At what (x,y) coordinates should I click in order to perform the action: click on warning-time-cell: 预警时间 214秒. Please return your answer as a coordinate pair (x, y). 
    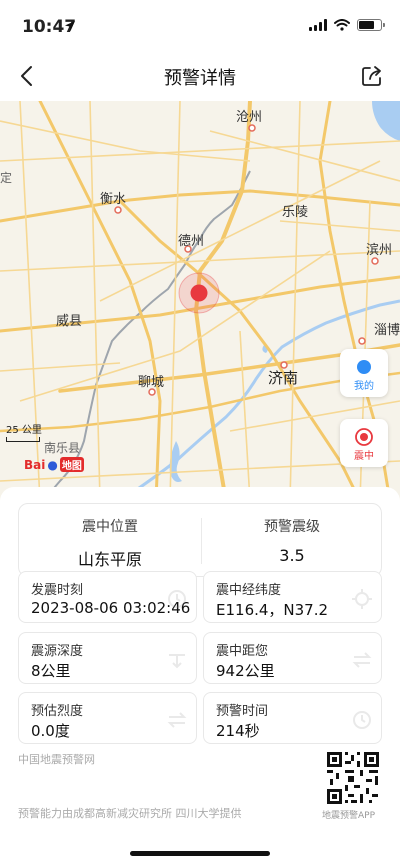
    Looking at the image, I should click on (292, 718).